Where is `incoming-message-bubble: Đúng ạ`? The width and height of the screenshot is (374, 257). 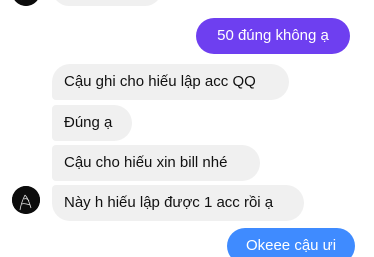
incoming-message-bubble: Đúng ạ is located at coordinates (92, 123).